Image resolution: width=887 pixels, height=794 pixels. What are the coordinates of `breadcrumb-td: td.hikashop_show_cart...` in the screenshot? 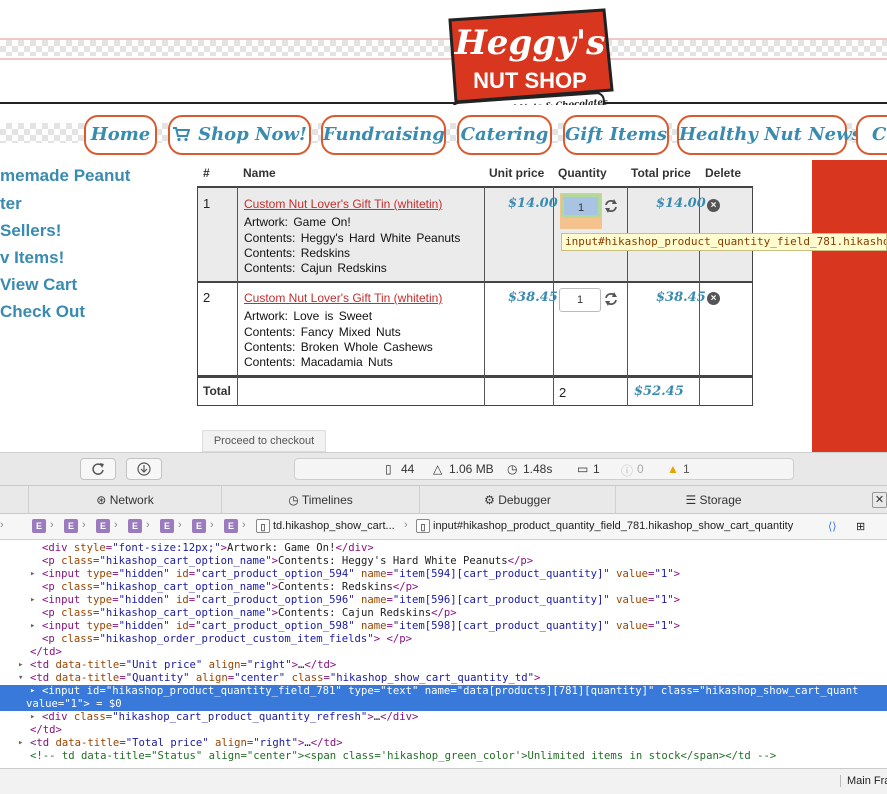 It's located at (334, 526).